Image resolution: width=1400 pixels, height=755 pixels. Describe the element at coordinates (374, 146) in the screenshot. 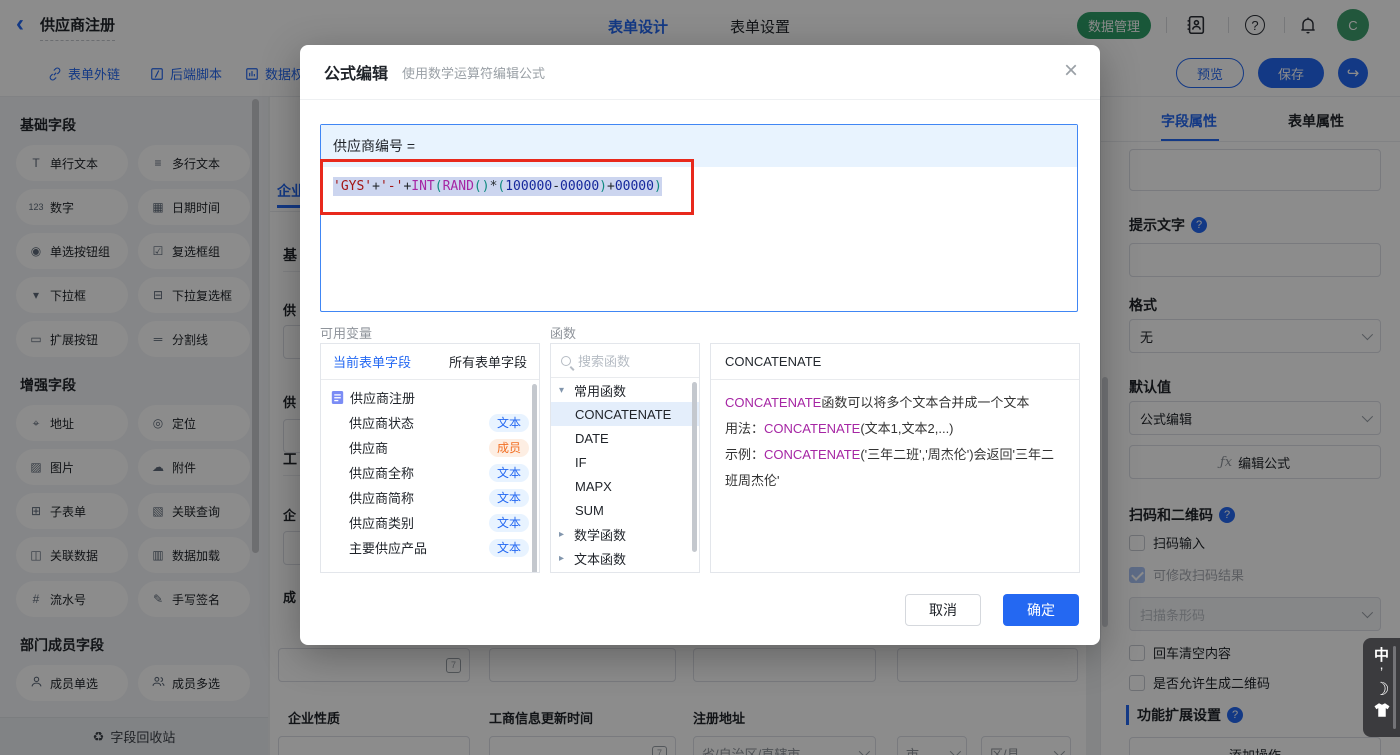

I see `formula-target-label: 供应商编号 =` at that location.